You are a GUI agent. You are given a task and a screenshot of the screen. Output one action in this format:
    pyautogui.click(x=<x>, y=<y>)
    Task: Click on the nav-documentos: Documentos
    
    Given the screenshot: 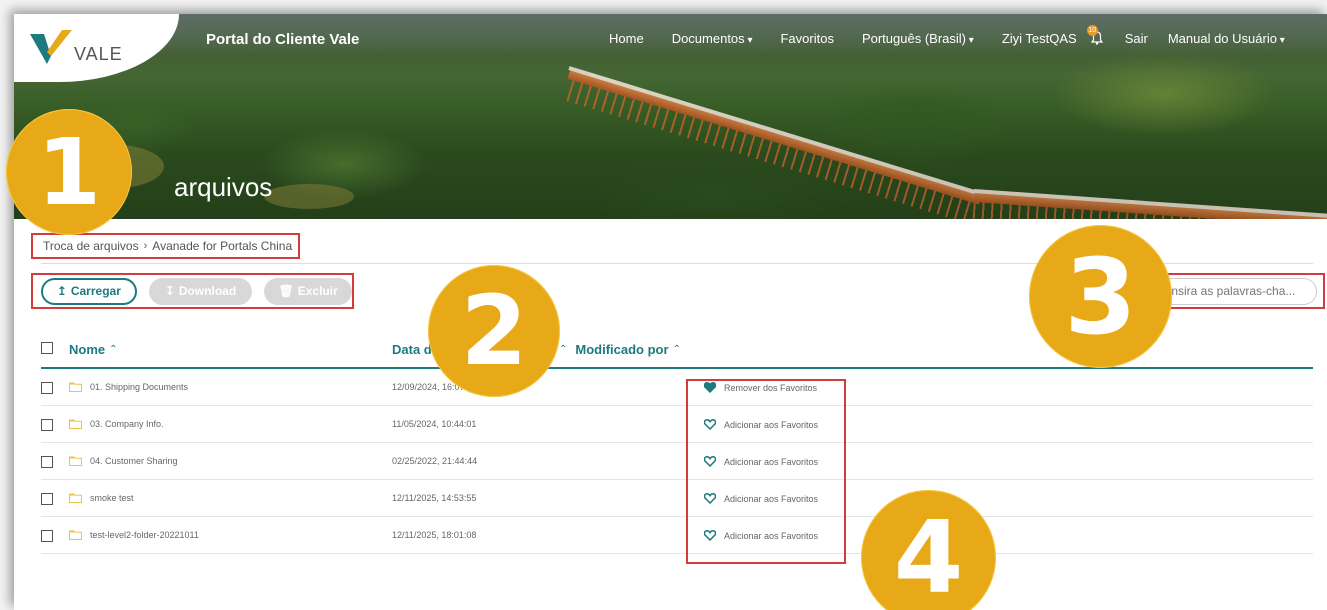 What is the action you would take?
    pyautogui.click(x=712, y=39)
    